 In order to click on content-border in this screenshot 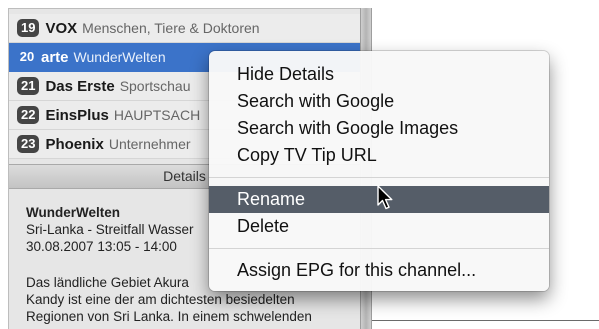, I will do `click(485, 320)`.